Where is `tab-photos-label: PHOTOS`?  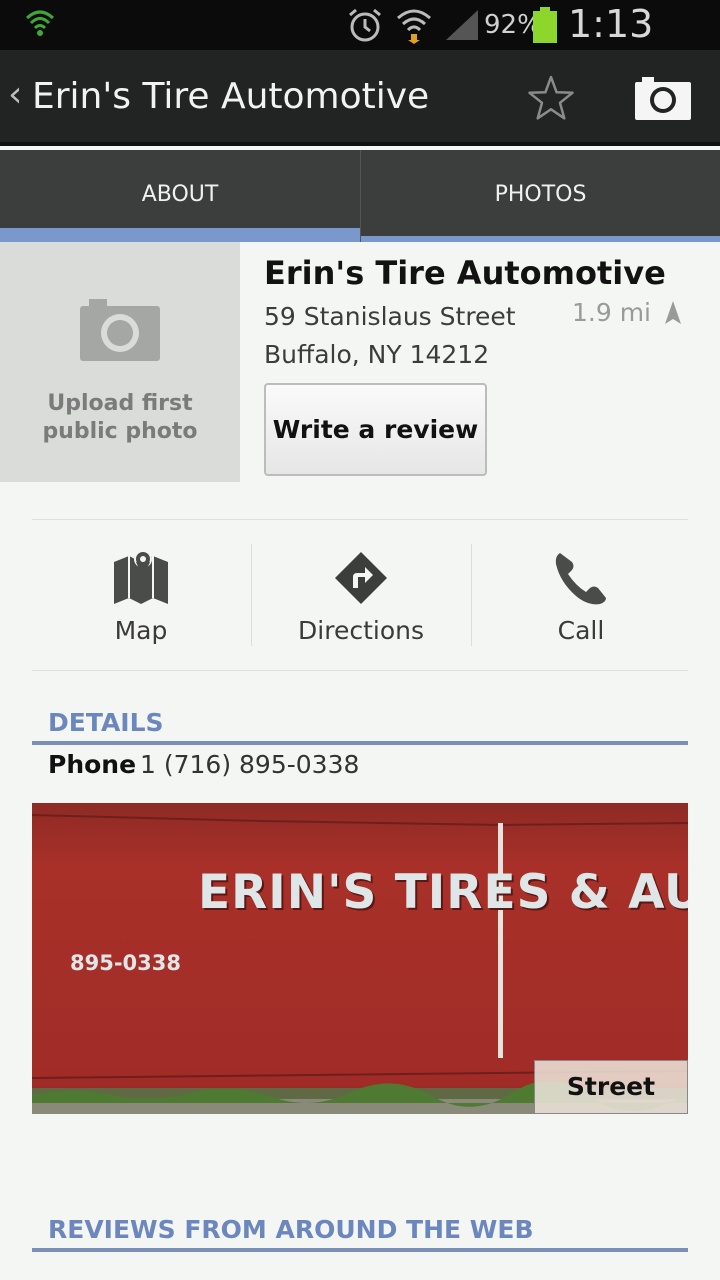 tab-photos-label: PHOTOS is located at coordinates (540, 194).